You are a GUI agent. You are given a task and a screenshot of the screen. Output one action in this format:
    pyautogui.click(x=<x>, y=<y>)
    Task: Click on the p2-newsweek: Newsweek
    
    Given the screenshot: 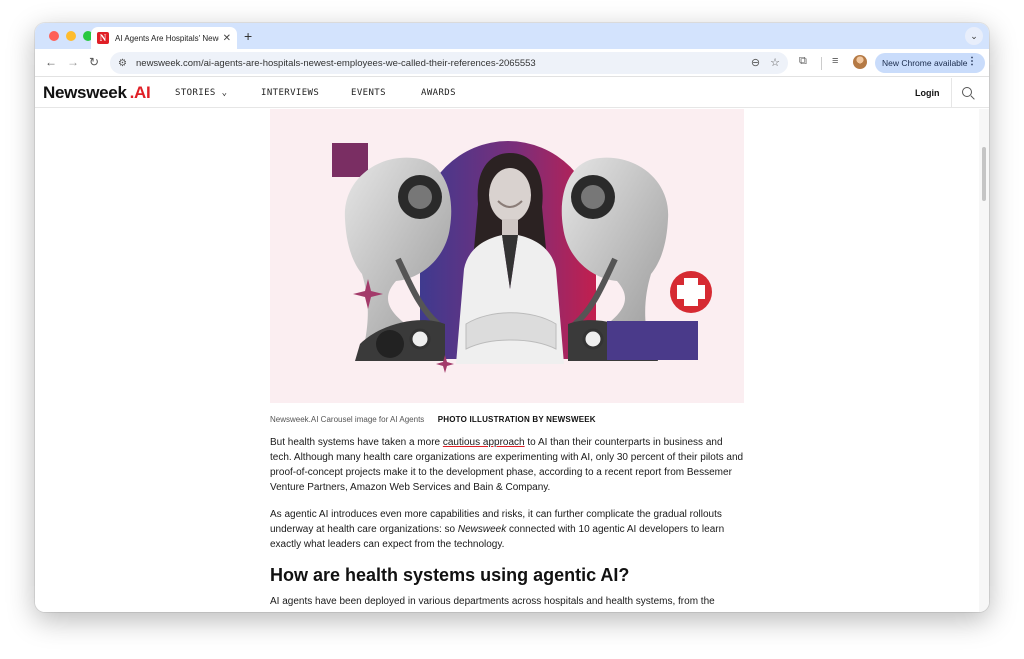 What is the action you would take?
    pyautogui.click(x=482, y=529)
    